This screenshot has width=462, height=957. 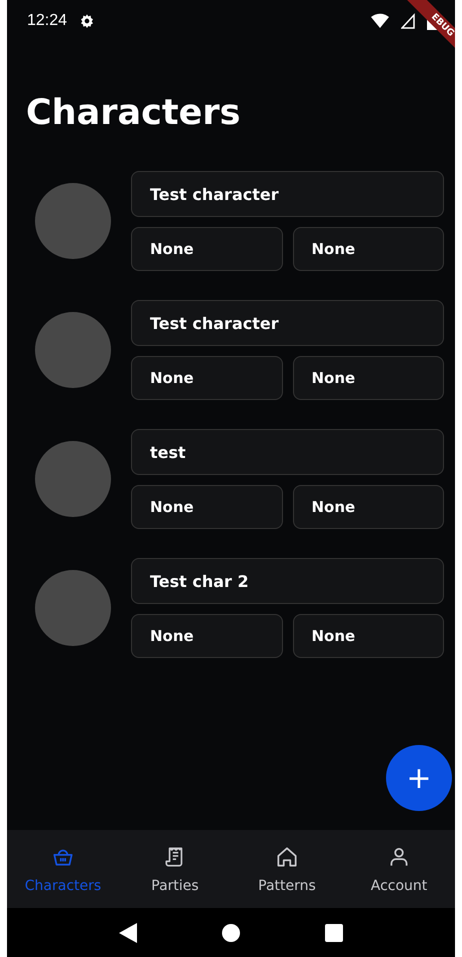 I want to click on gear-icon, so click(x=87, y=21).